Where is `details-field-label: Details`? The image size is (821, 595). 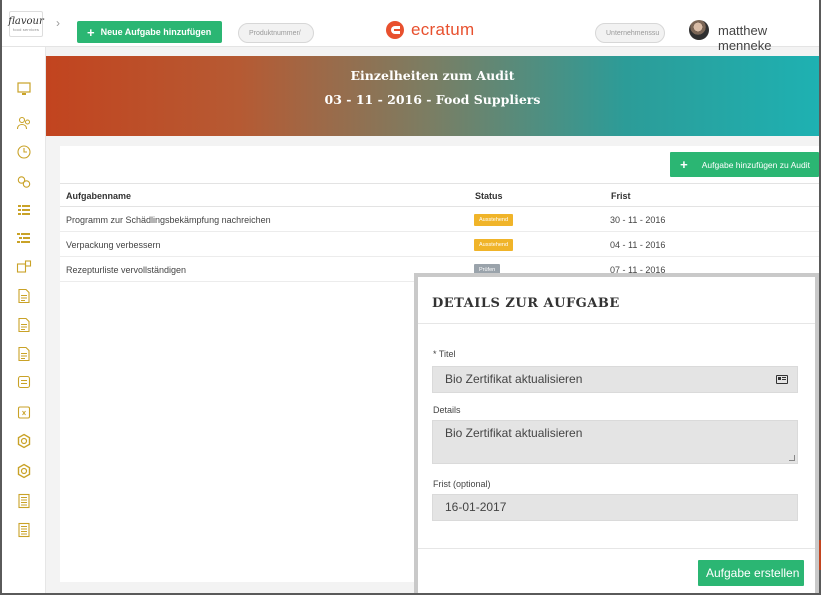 details-field-label: Details is located at coordinates (447, 410).